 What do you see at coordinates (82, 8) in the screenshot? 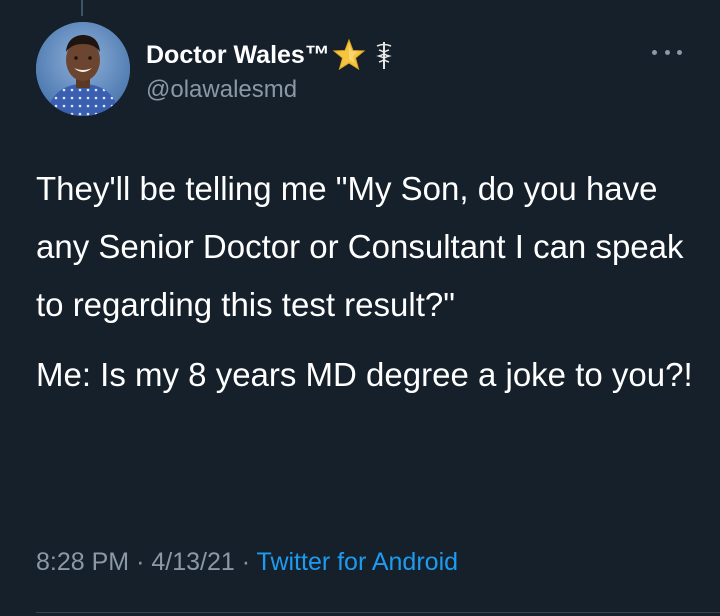
I see `thread-connector-line` at bounding box center [82, 8].